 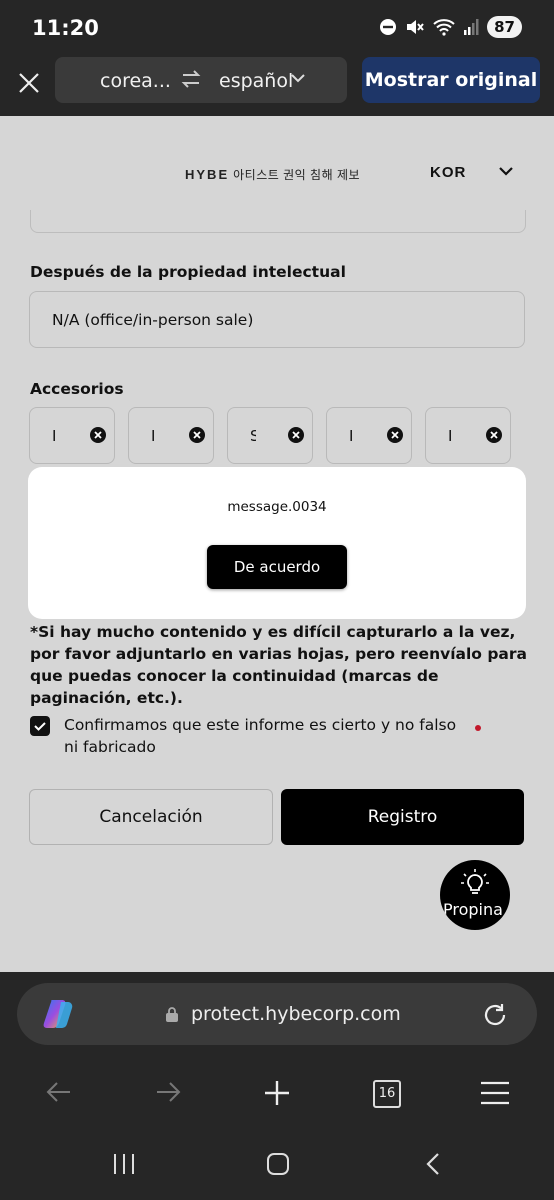 What do you see at coordinates (478, 728) in the screenshot?
I see `required-indicator` at bounding box center [478, 728].